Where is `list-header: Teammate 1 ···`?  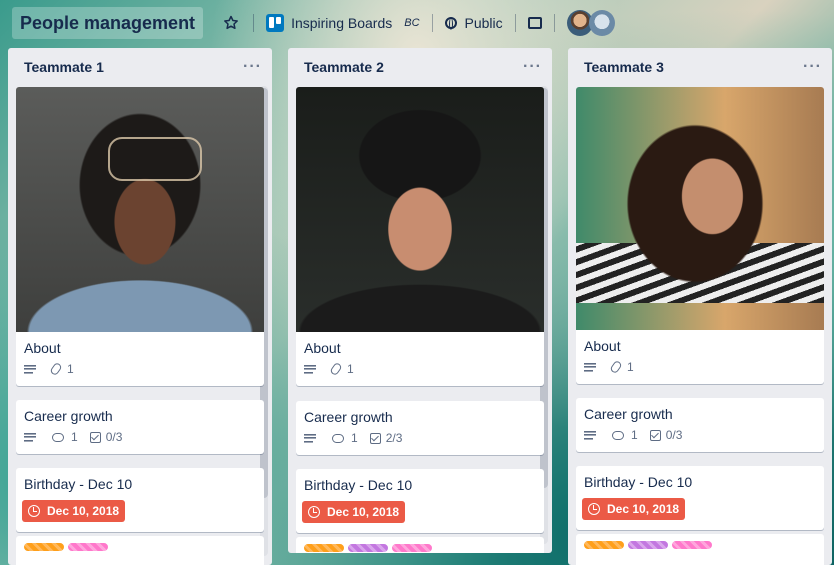
list-header: Teammate 1 ··· is located at coordinates (140, 67).